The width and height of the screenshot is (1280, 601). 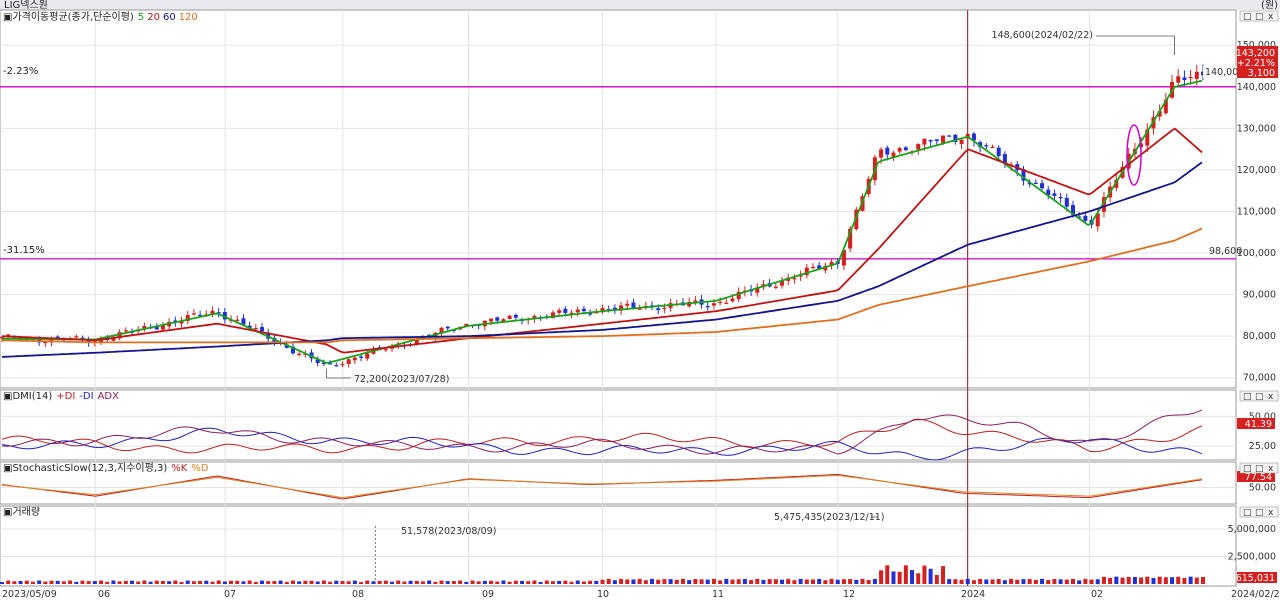 What do you see at coordinates (89, 468) in the screenshot?
I see `stochastic-title-text: StochasticSlow(12,3,지수이평,3)` at bounding box center [89, 468].